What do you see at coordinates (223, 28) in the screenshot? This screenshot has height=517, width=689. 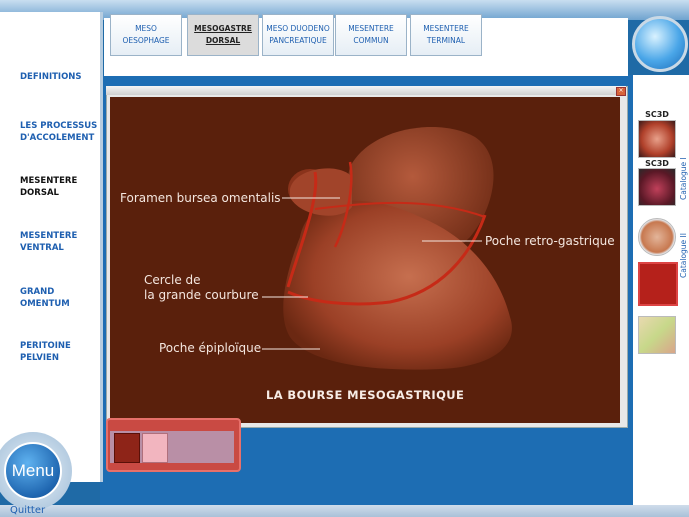 I see `tab-label-line1: MESOGASTRE` at bounding box center [223, 28].